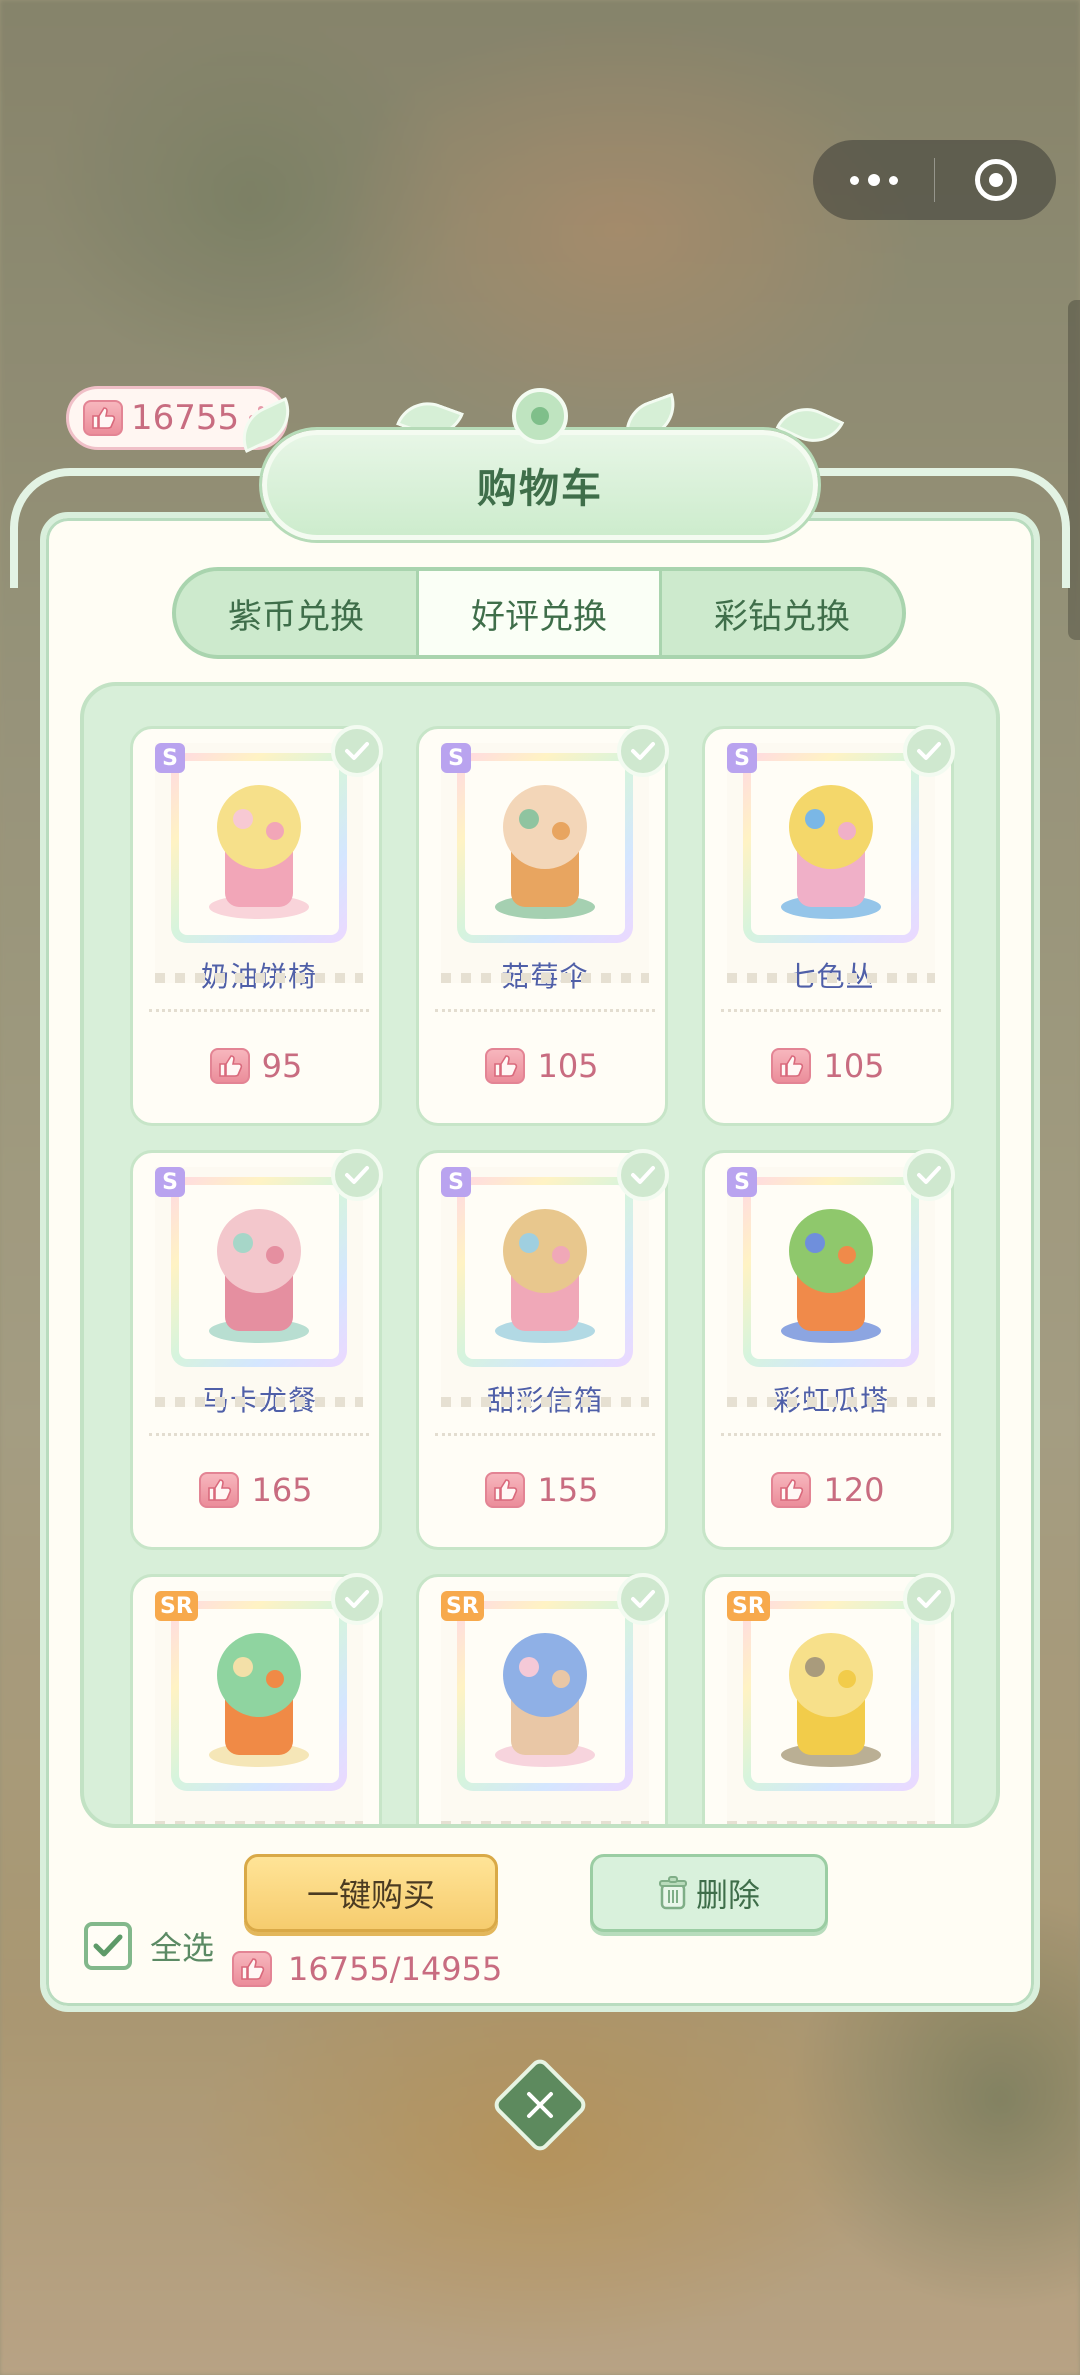 This screenshot has width=1080, height=2375. What do you see at coordinates (540, 489) in the screenshot?
I see `page-title: 购物车` at bounding box center [540, 489].